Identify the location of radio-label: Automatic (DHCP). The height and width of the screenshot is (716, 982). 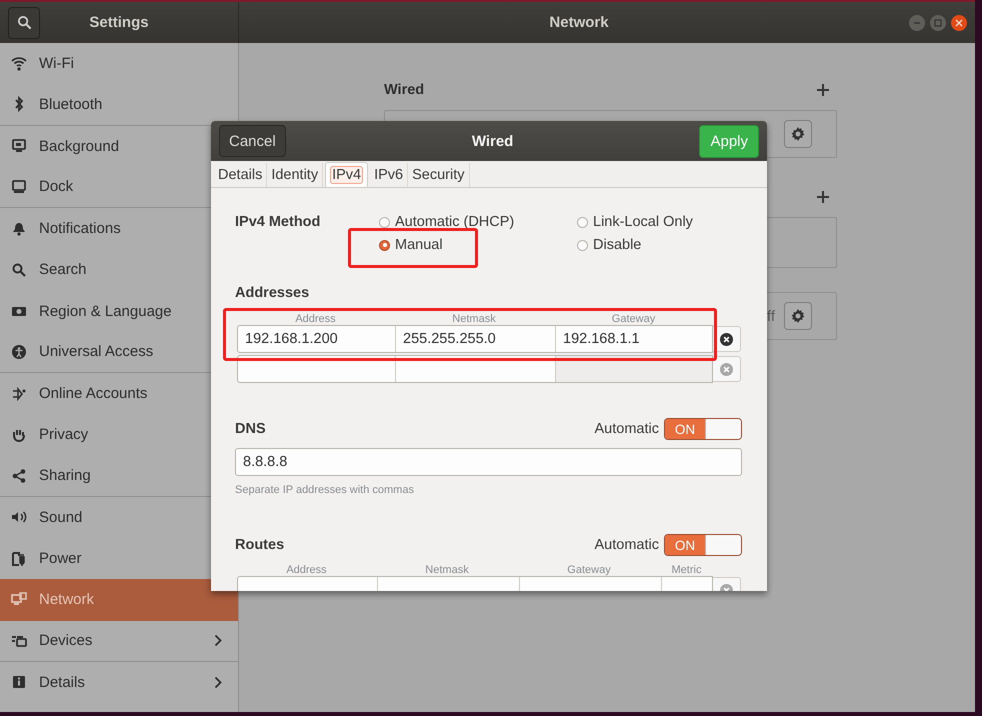
(454, 222).